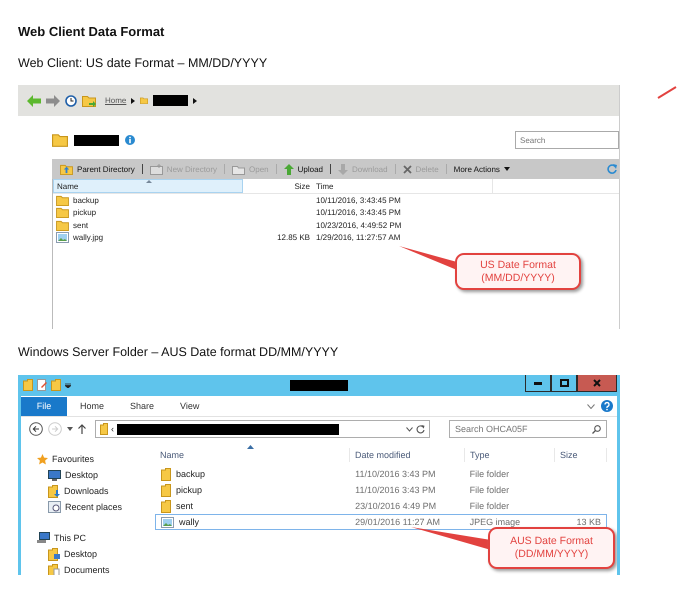  I want to click on caption-text: Windows Server Folder – AUS Date format DD/MM/YYYY, so click(179, 352).